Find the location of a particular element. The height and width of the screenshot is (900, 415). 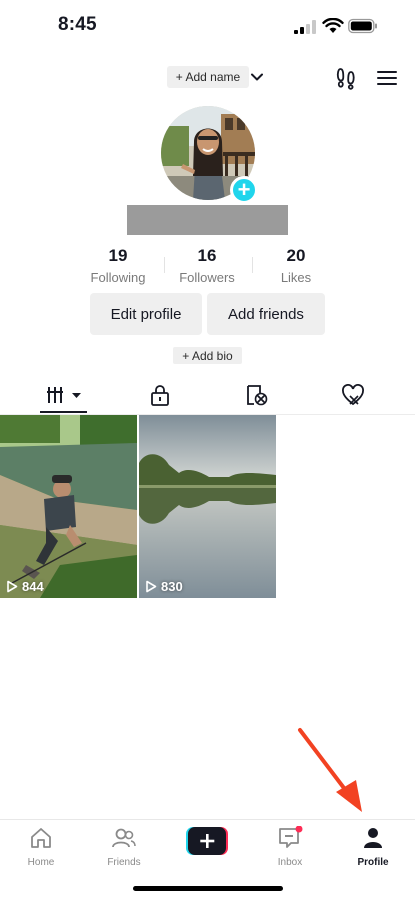

view-count-value: 844 is located at coordinates (33, 586).